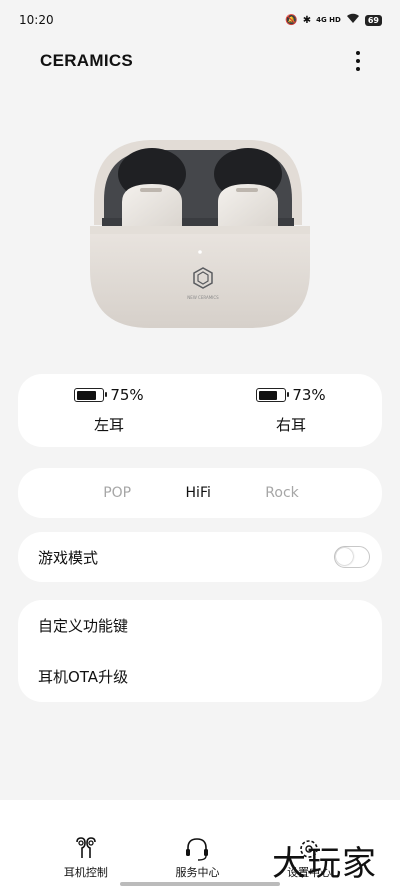 The width and height of the screenshot is (400, 889). What do you see at coordinates (200, 61) in the screenshot?
I see `app-header: CERAMICS` at bounding box center [200, 61].